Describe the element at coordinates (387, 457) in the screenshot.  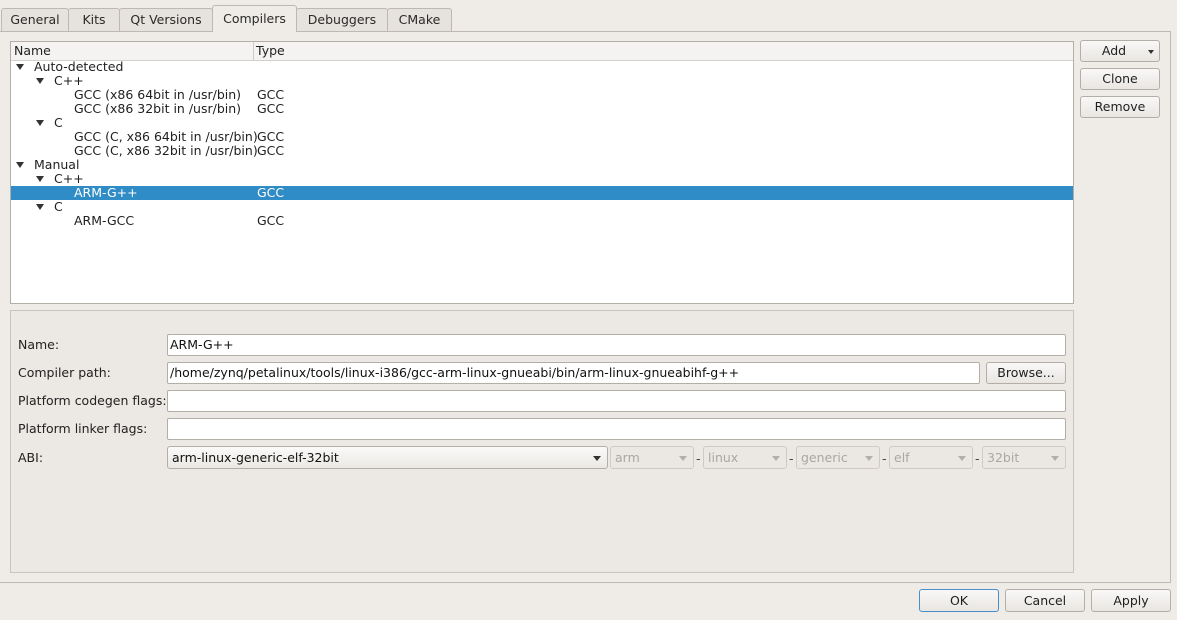
I see `abi-select: arm-linux-generic-elf-32bit` at that location.